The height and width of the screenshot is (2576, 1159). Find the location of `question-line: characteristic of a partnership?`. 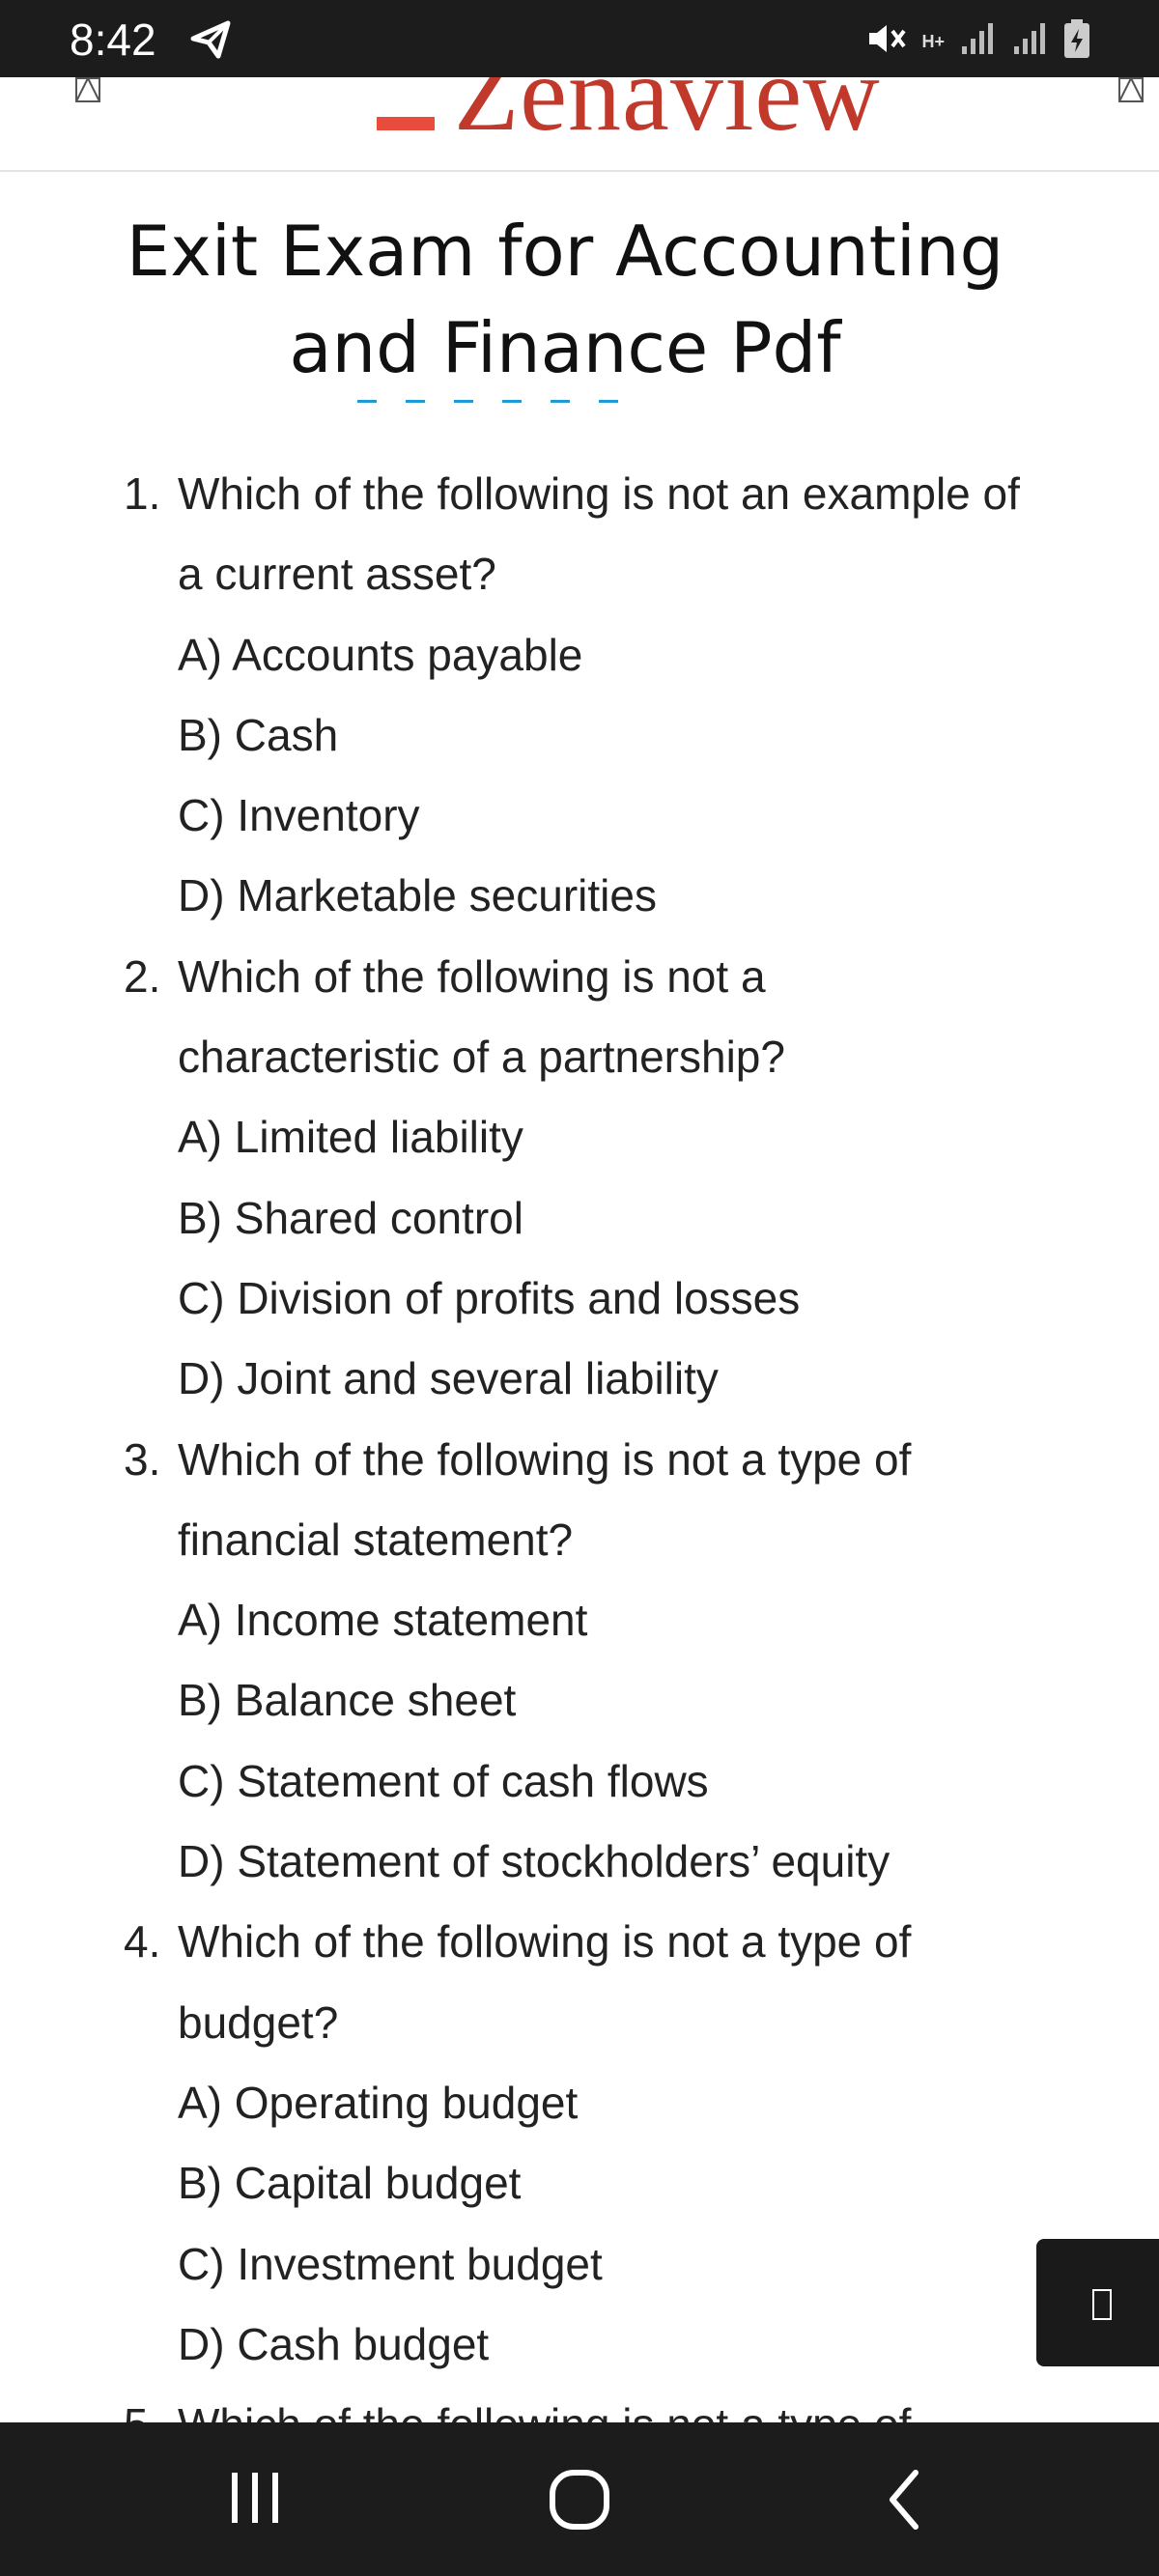

question-line: characteristic of a partnership? is located at coordinates (579, 1057).